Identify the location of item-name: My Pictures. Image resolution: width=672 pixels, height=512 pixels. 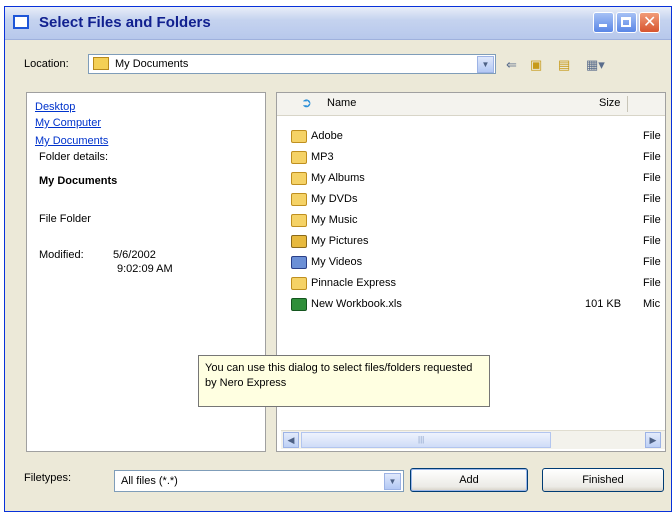
(340, 241).